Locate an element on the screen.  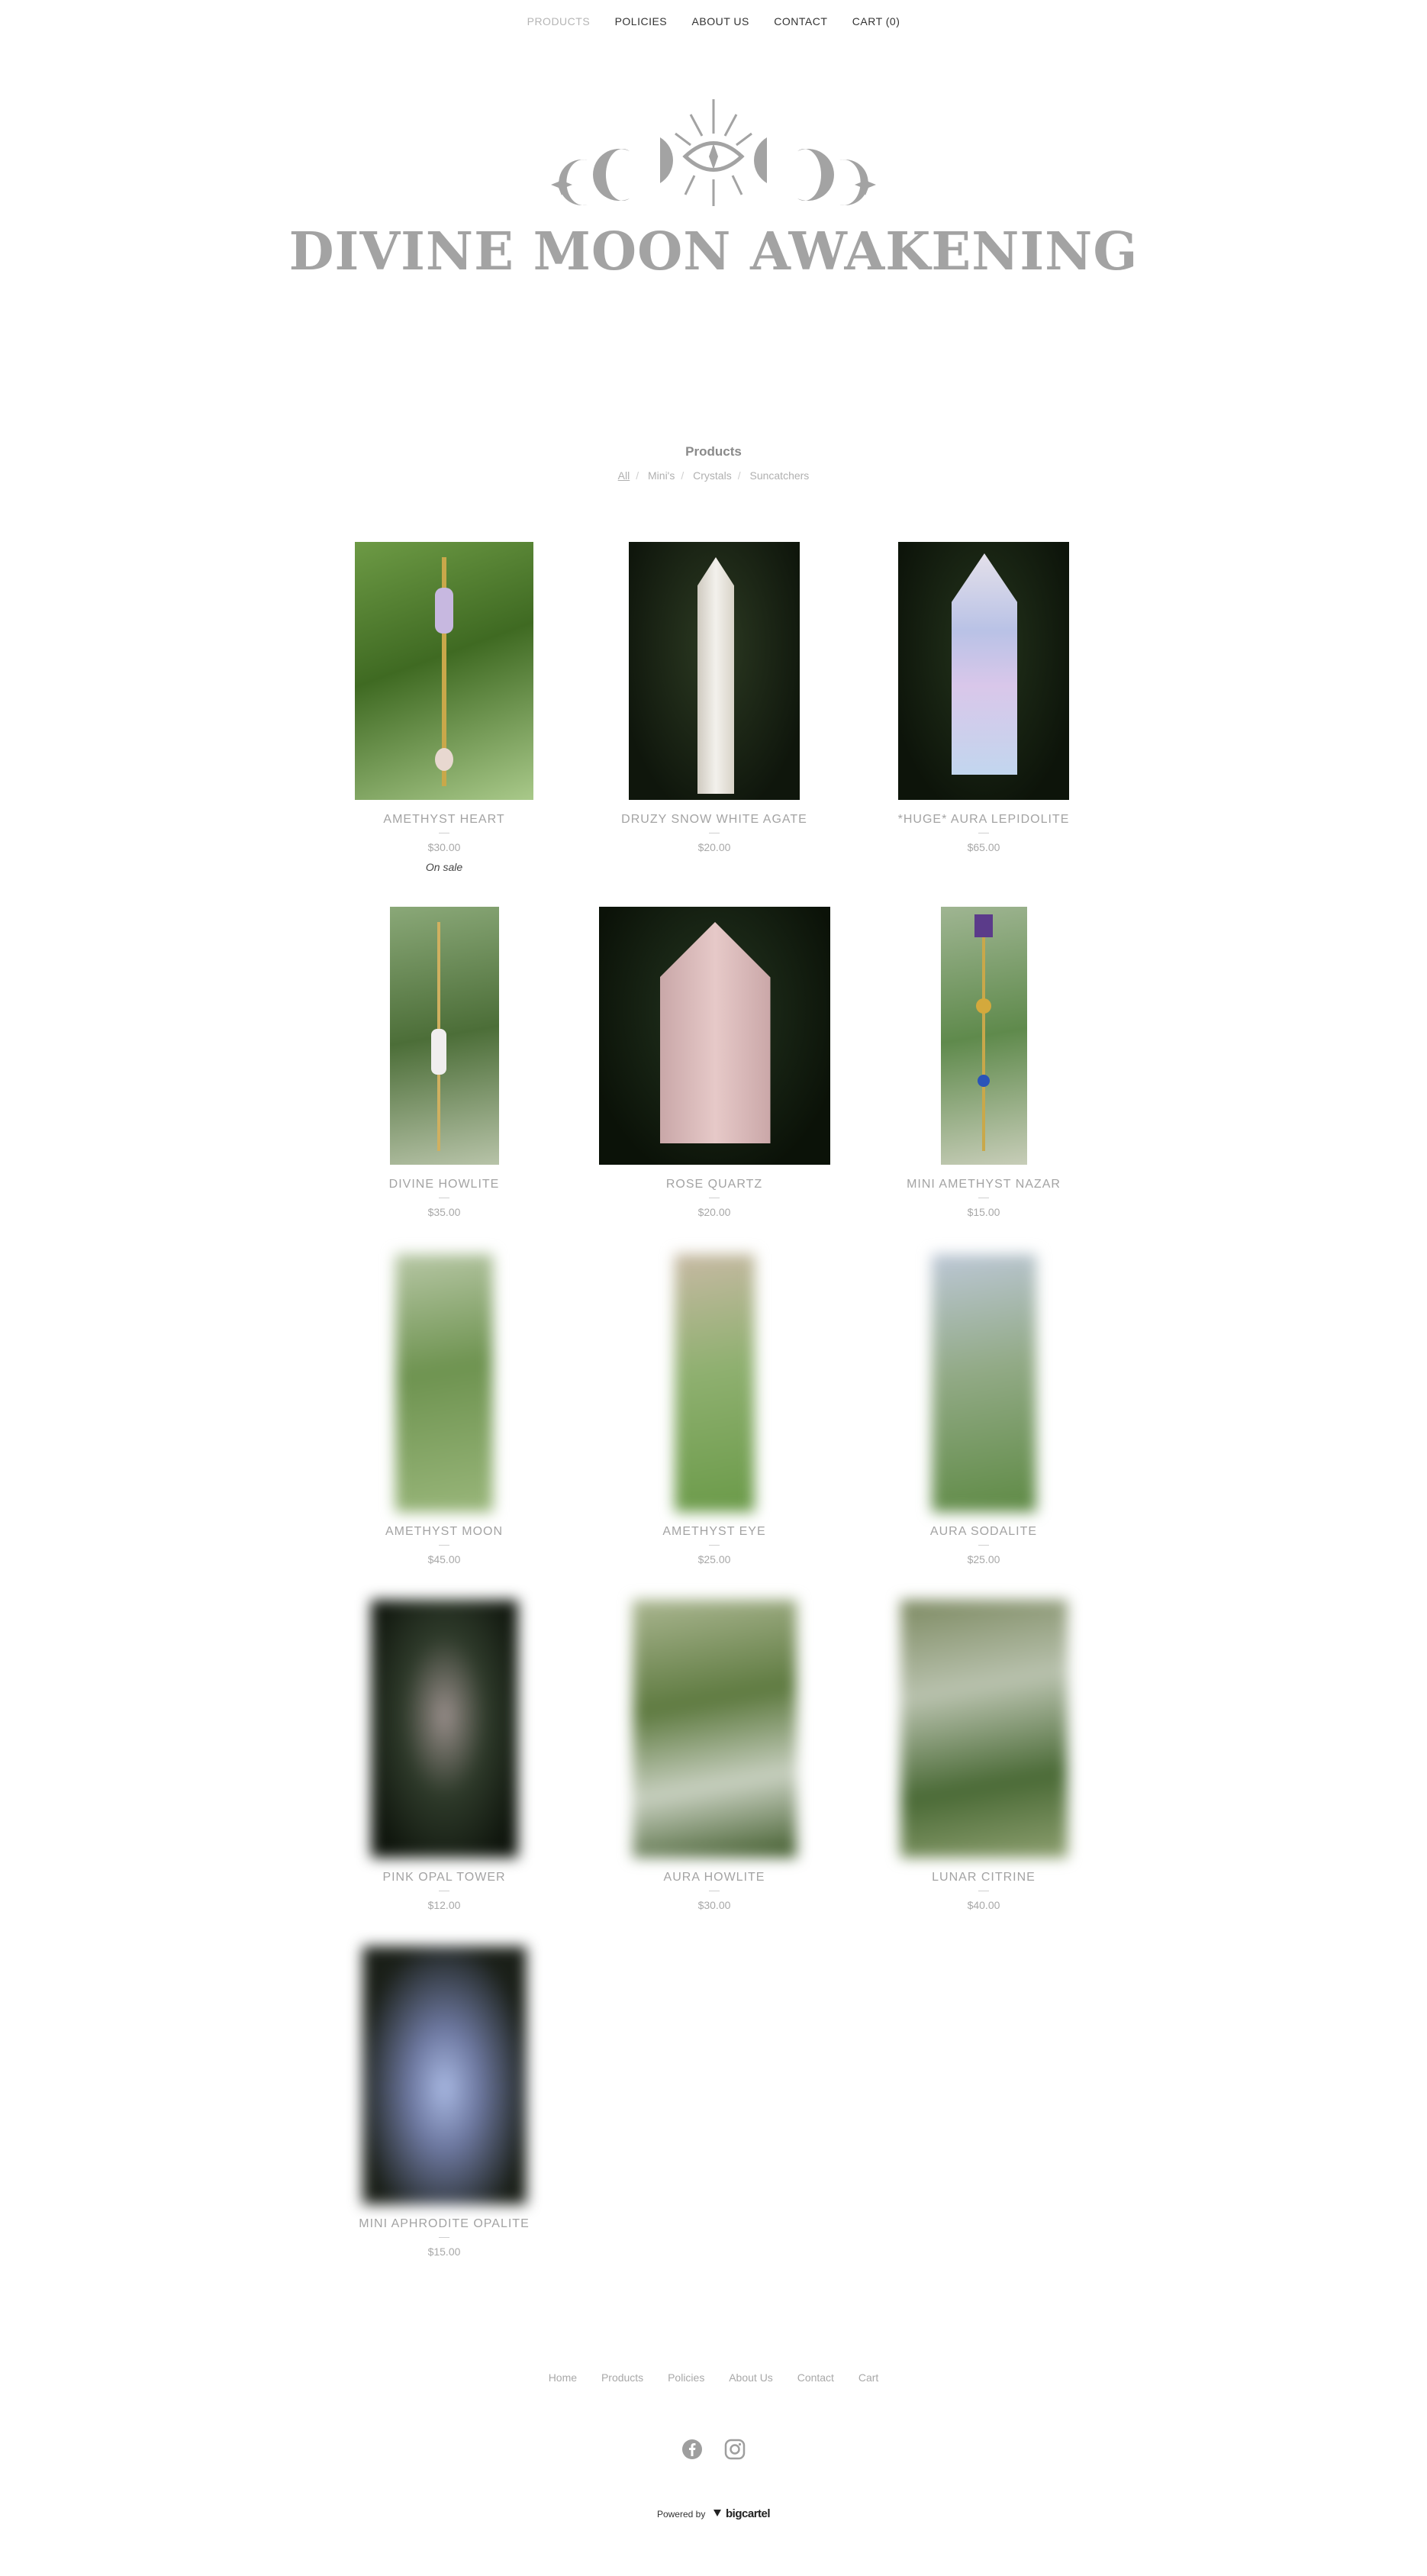
product-card: *HUGE* AURA LEPIDOLITE $65.00 is located at coordinates (983, 698).